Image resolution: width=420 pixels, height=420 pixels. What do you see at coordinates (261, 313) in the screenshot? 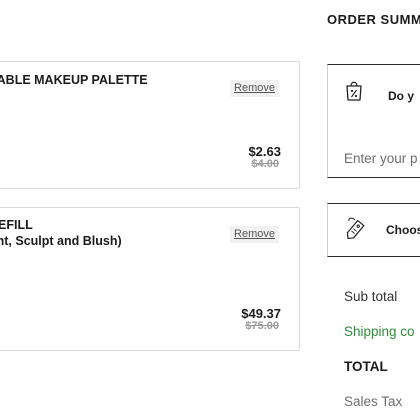
I see `sale-price: $49.37` at bounding box center [261, 313].